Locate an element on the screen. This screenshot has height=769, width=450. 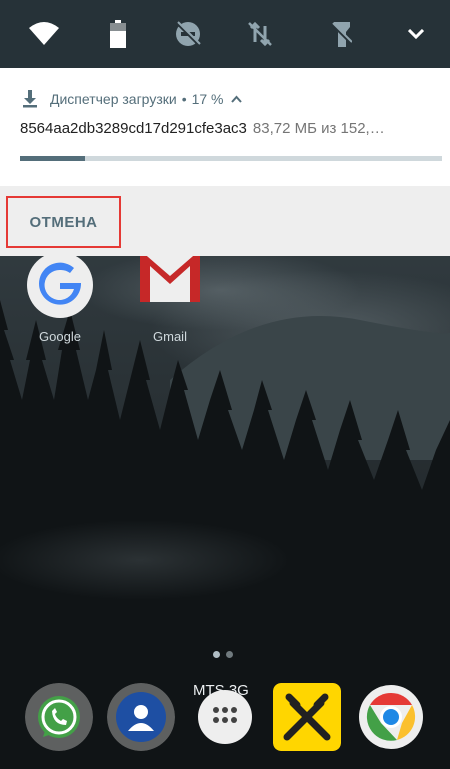
download-progress-bar is located at coordinates (231, 158).